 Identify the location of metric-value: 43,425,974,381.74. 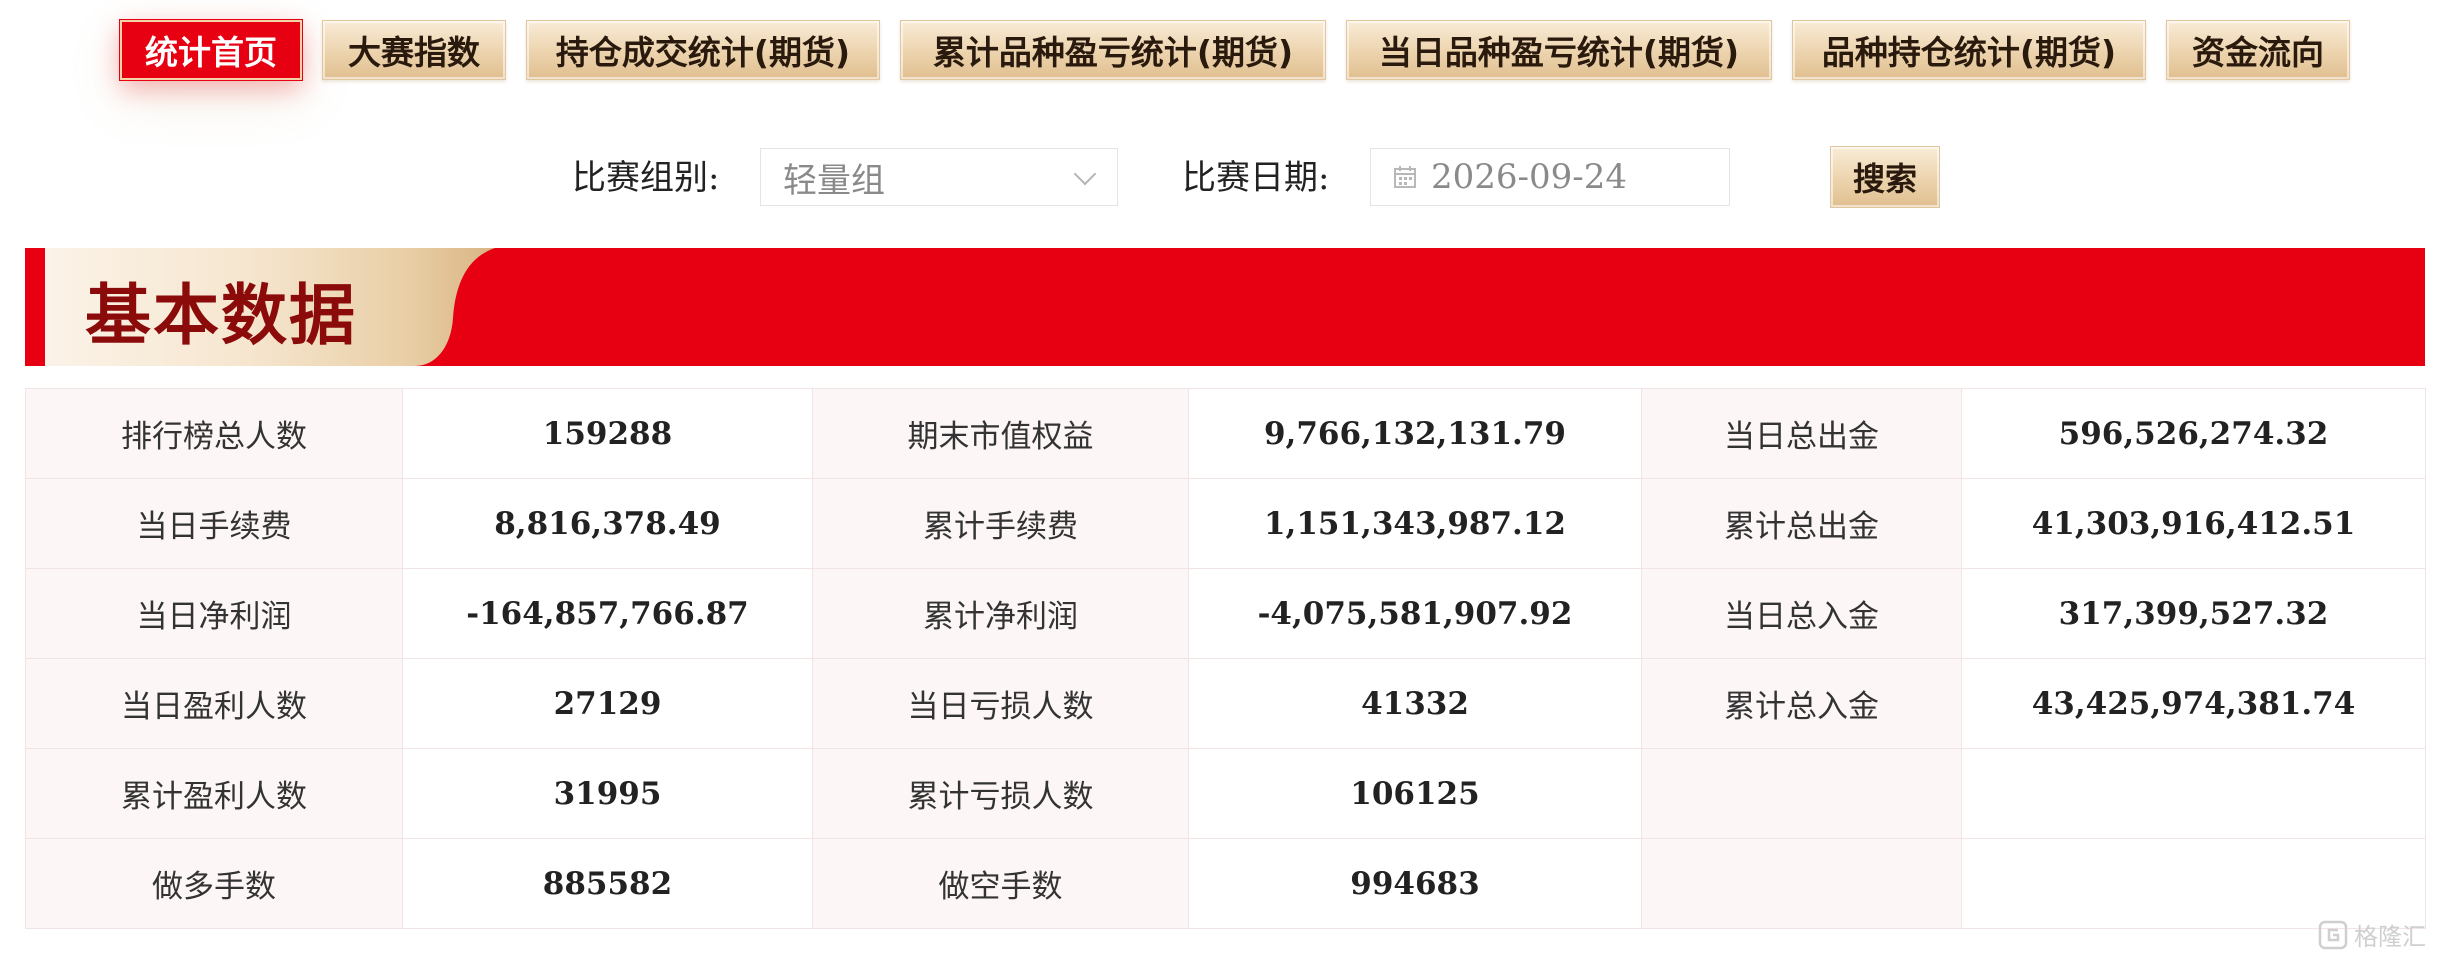
(2193, 703).